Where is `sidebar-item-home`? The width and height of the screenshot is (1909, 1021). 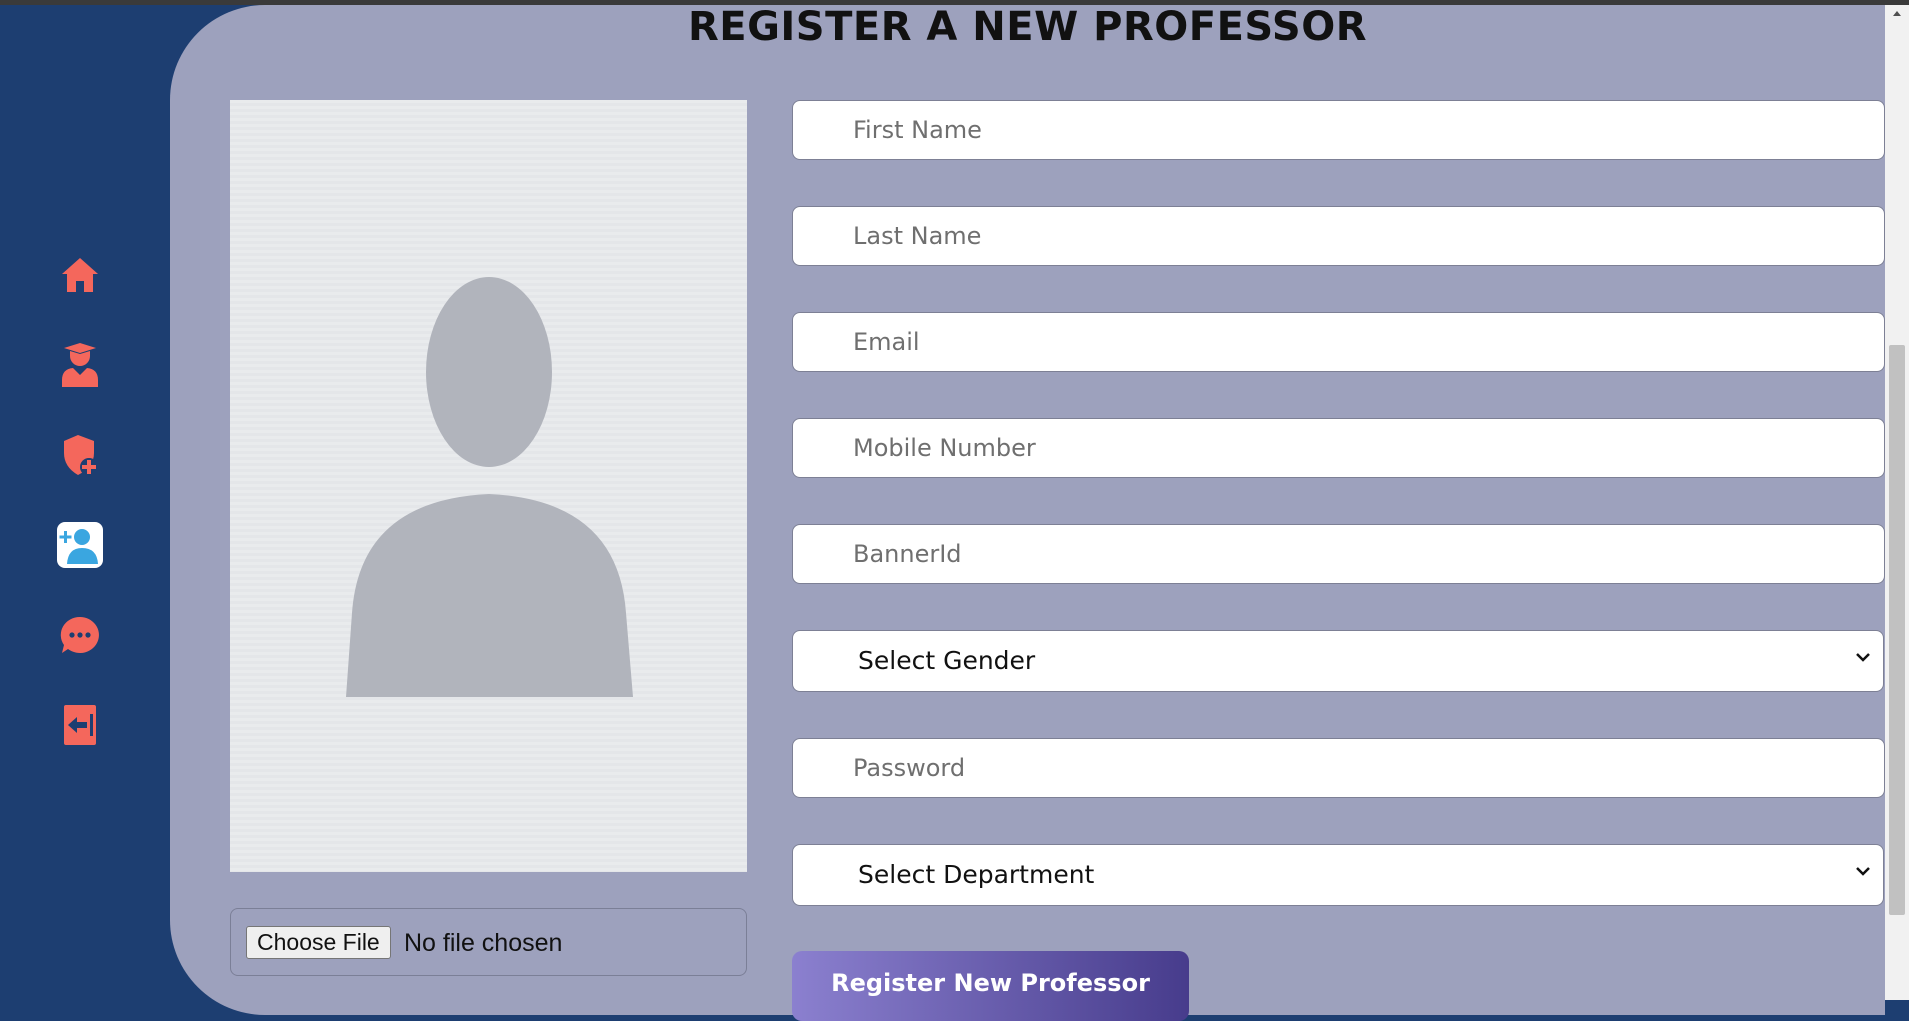
sidebar-item-home is located at coordinates (80, 275).